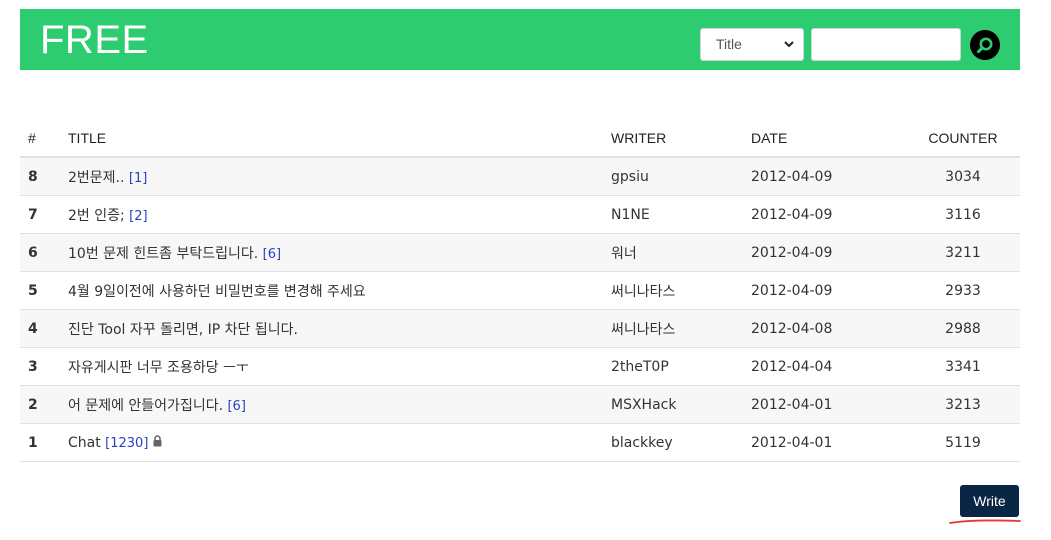 The width and height of the screenshot is (1051, 540). What do you see at coordinates (681, 214) in the screenshot?
I see `row-writer: N1NE` at bounding box center [681, 214].